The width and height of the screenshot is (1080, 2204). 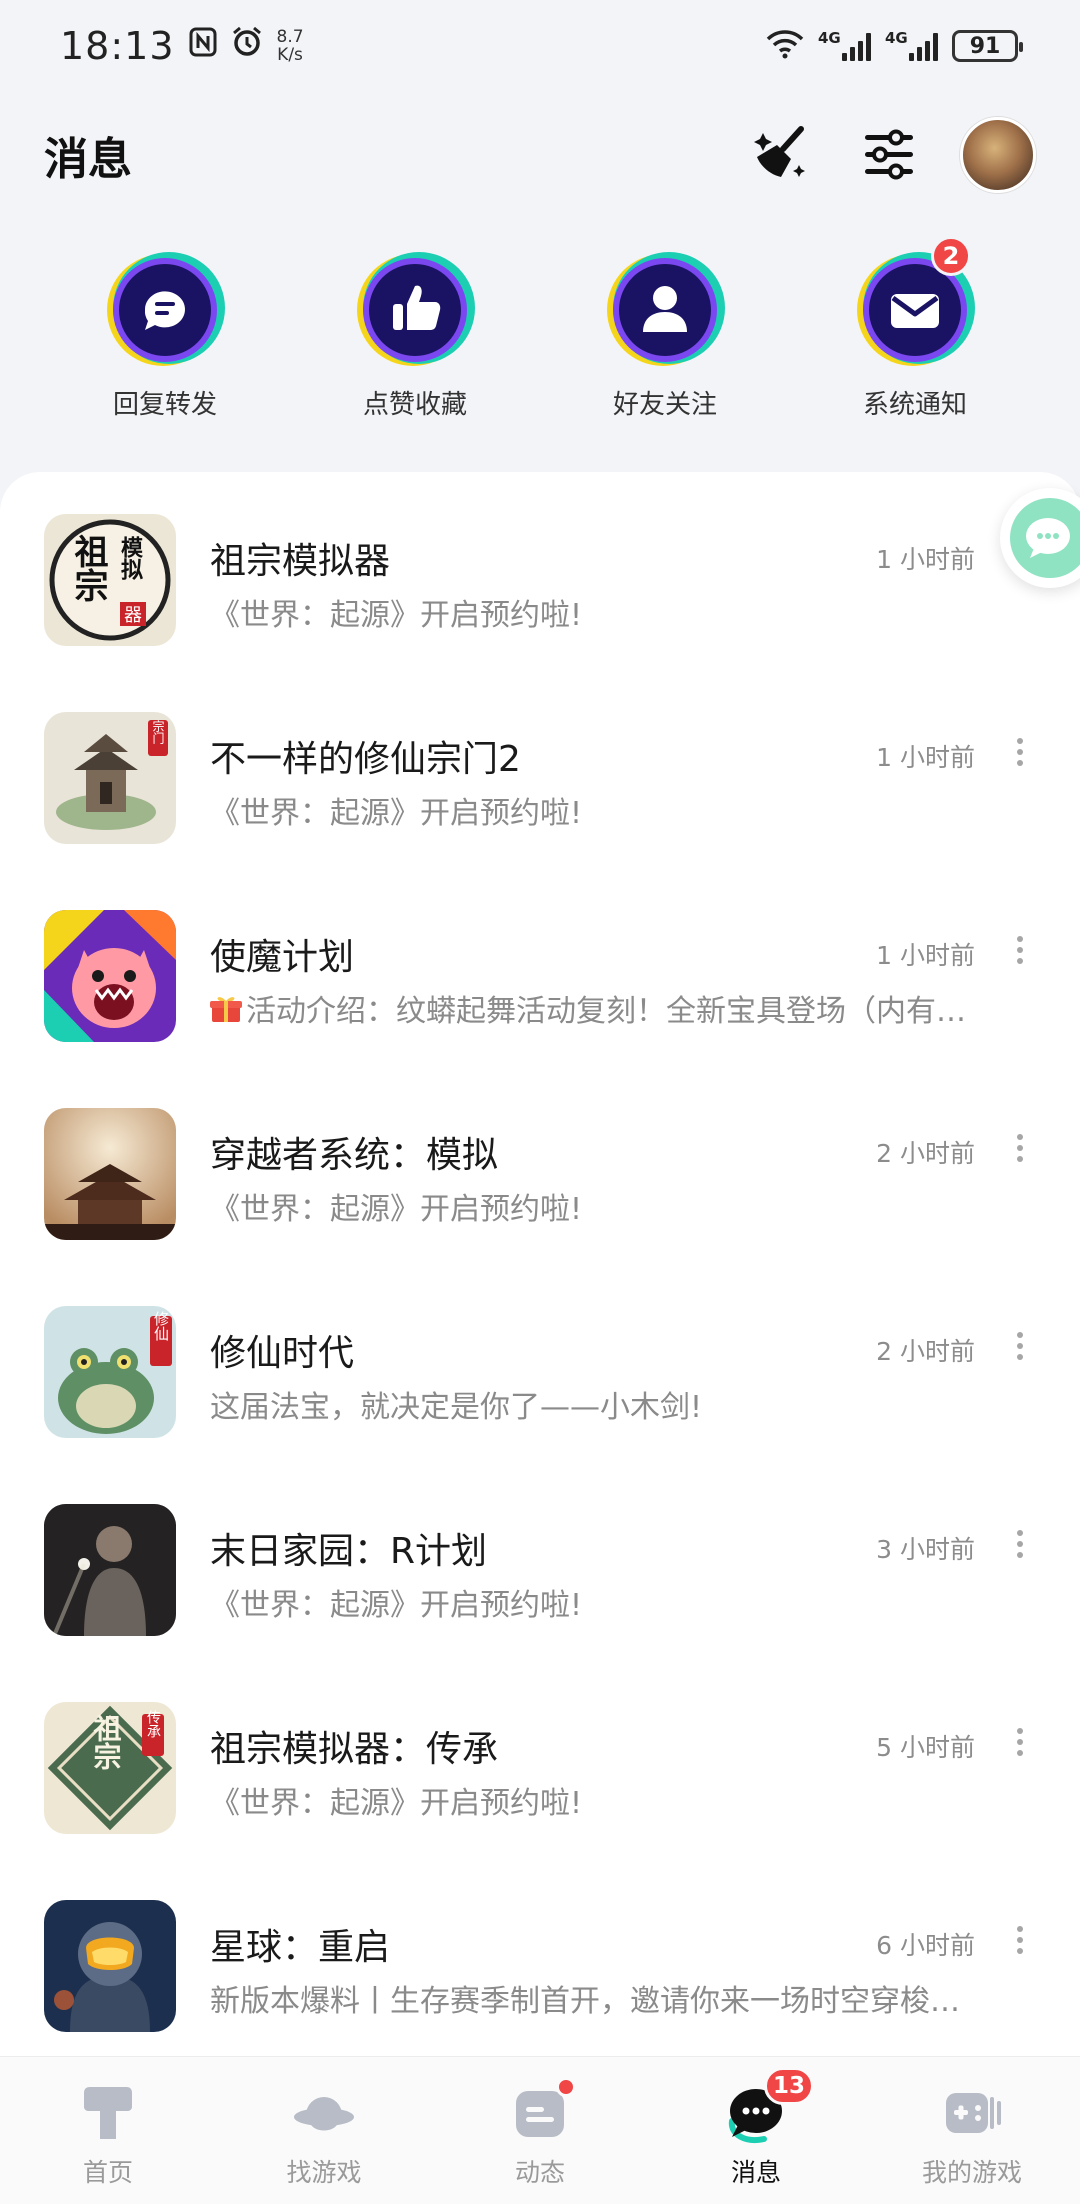 I want to click on quick-entry-label: 点赞收藏, so click(x=414, y=405).